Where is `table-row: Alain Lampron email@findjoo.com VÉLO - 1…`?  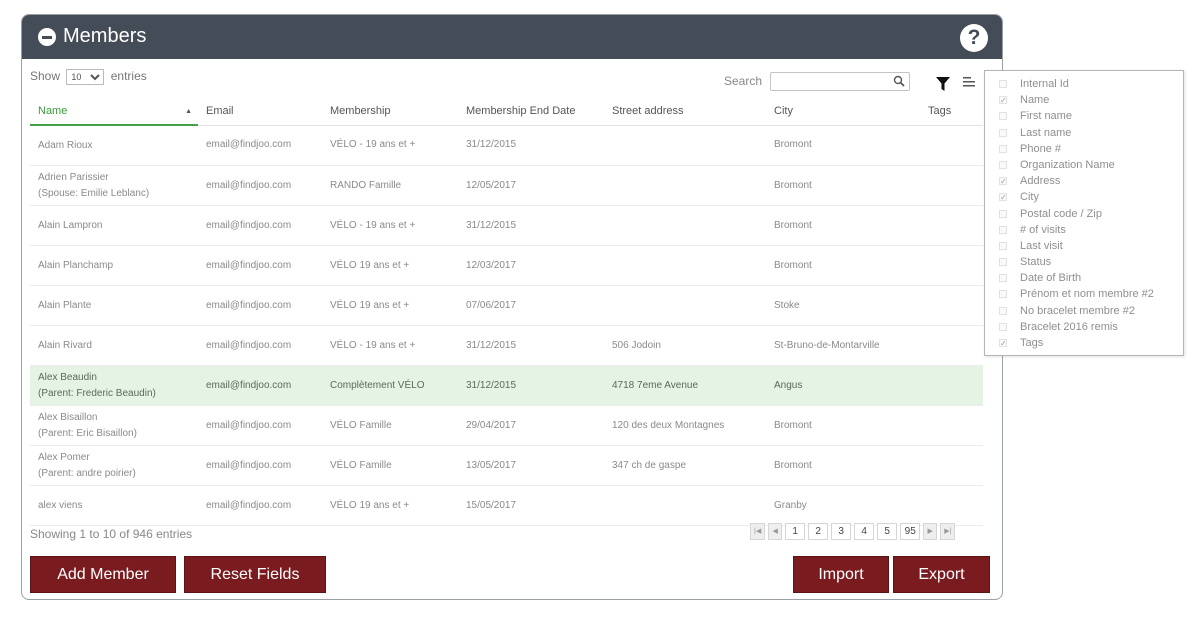 table-row: Alain Lampron email@findjoo.com VÉLO - 1… is located at coordinates (506, 225).